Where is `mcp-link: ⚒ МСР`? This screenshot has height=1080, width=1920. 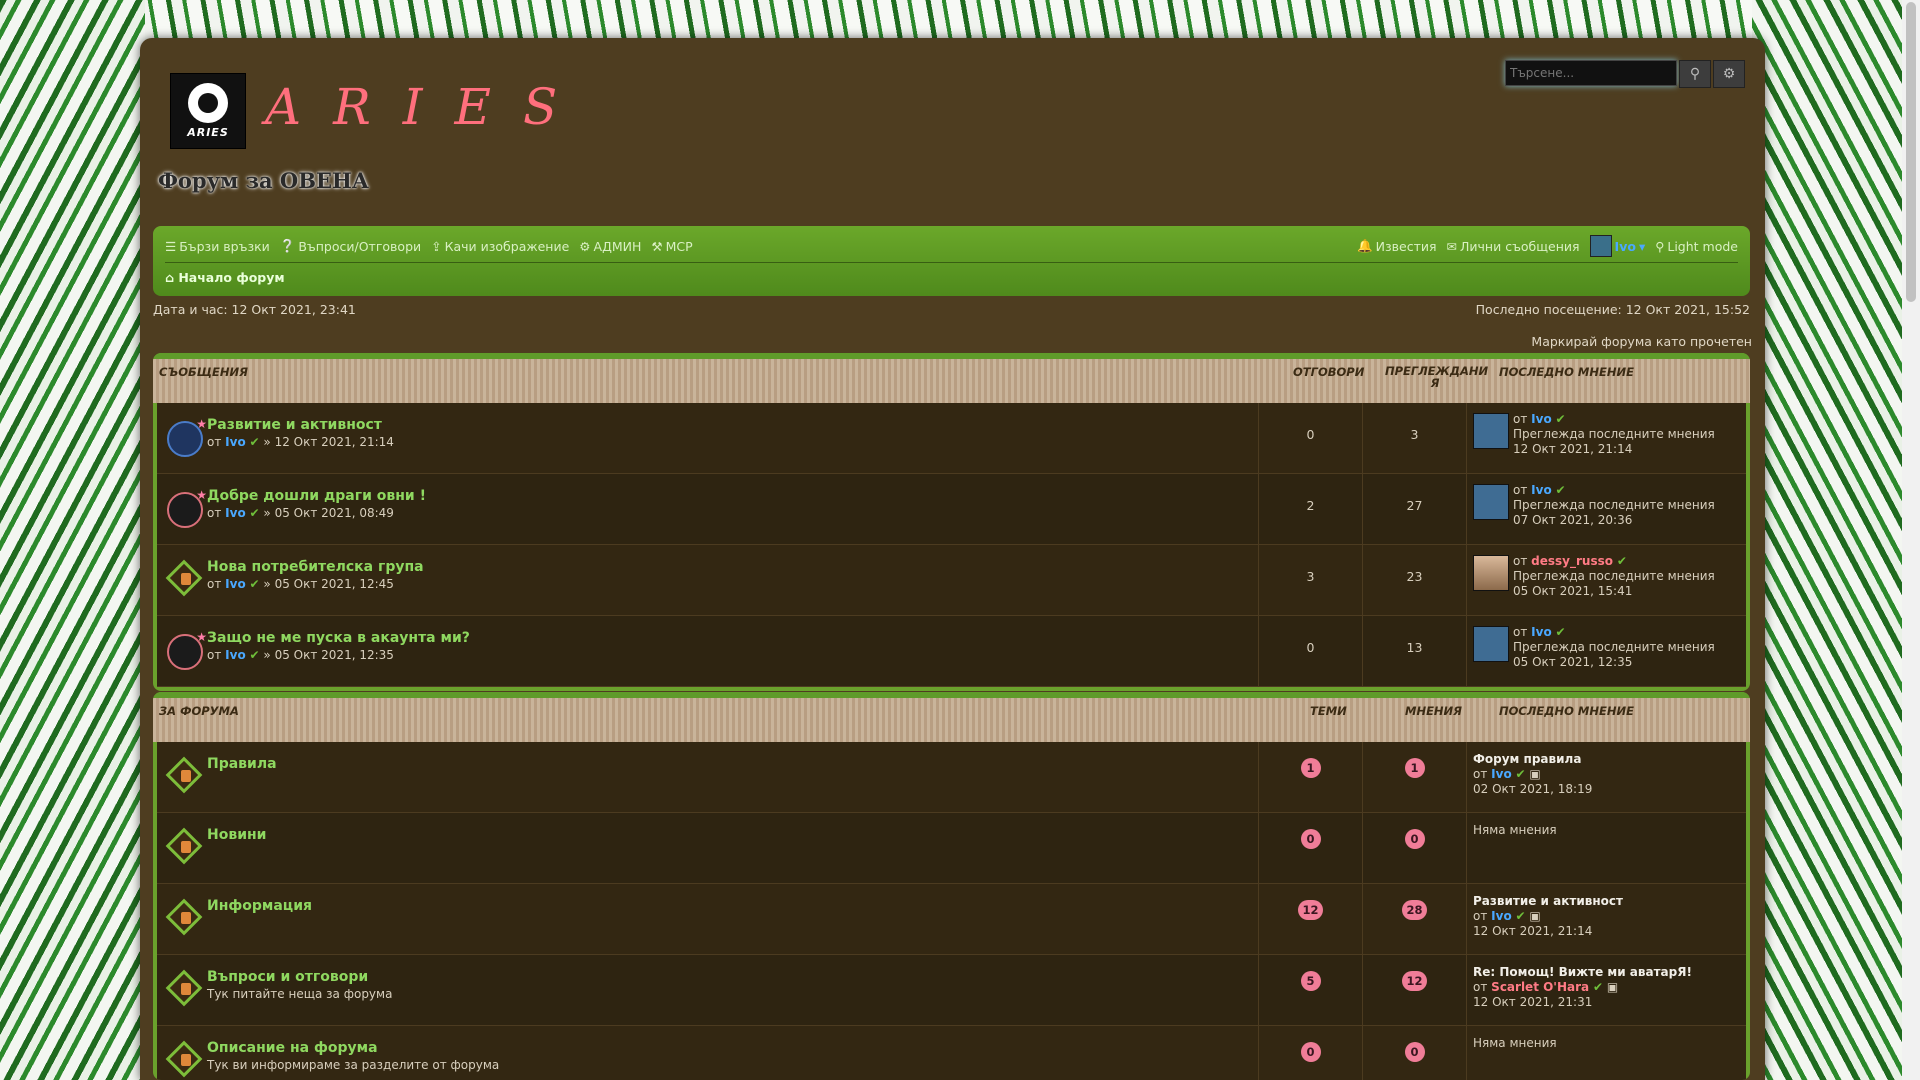 mcp-link: ⚒ МСР is located at coordinates (671, 246).